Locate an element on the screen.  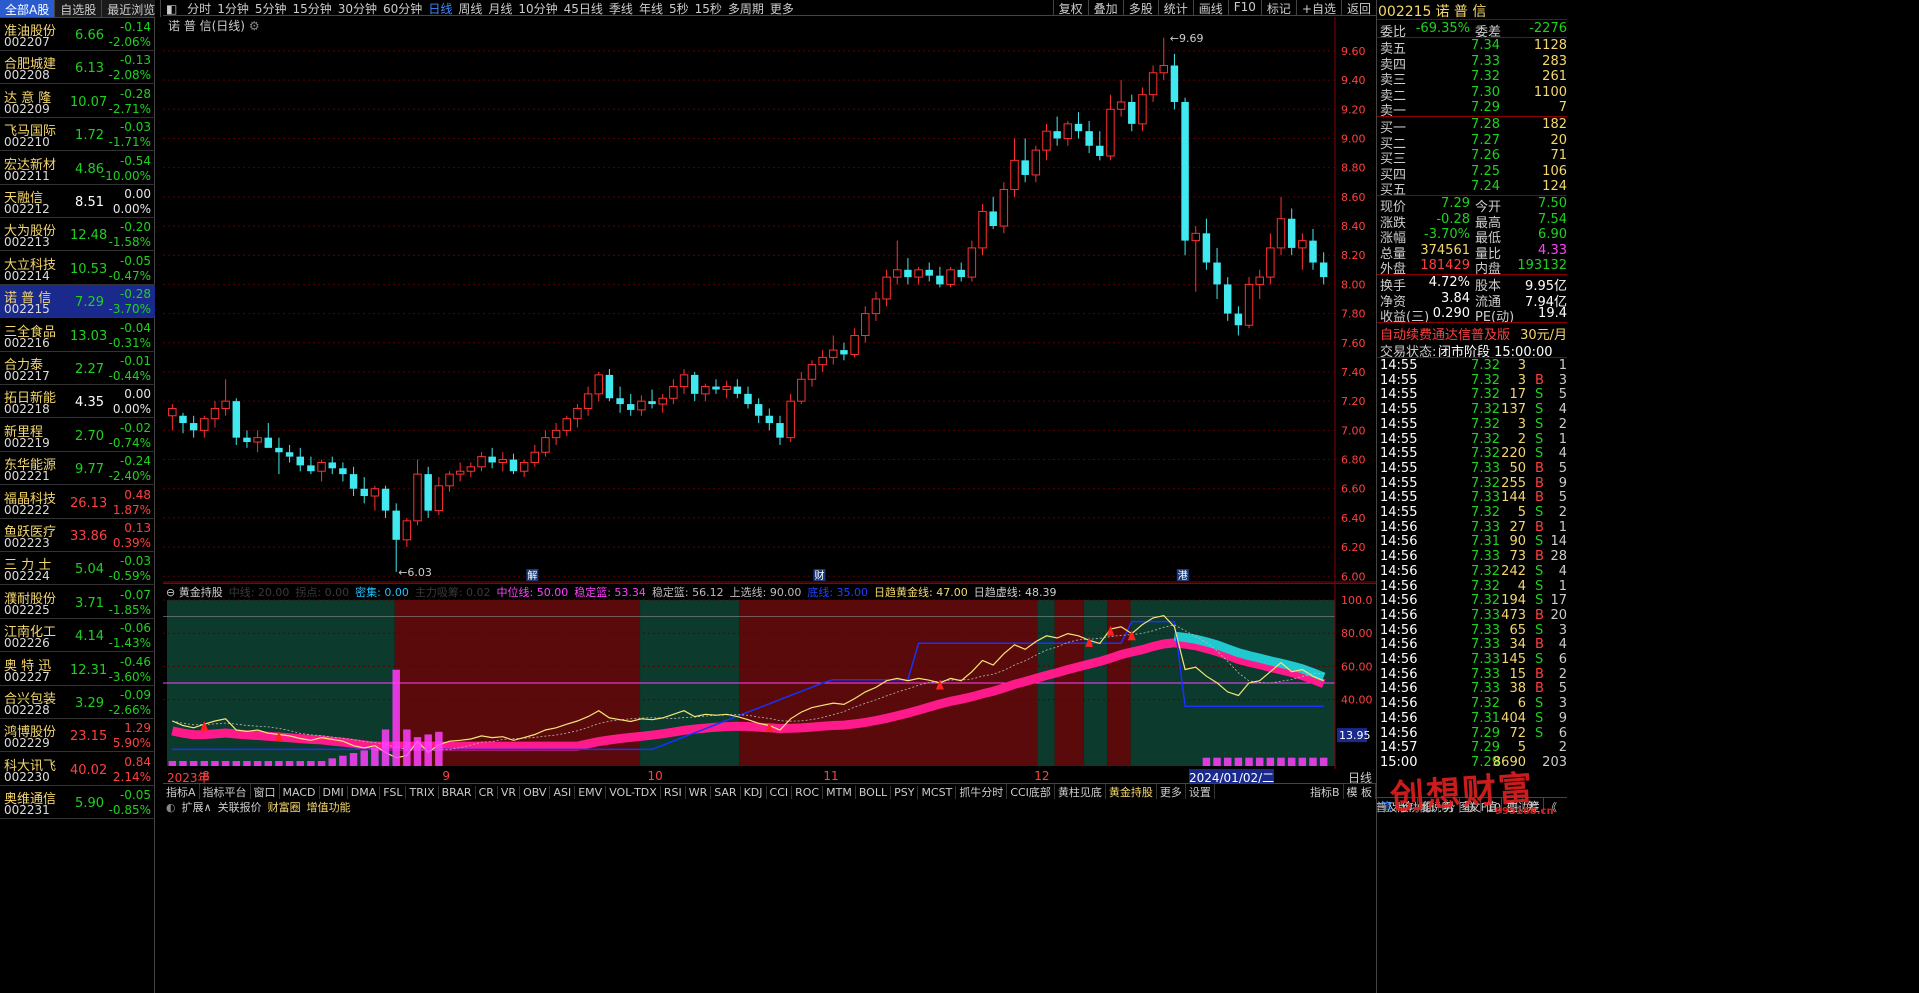
stock-row: 江南化工 002226 4.14 -0.06 -1.43% is located at coordinates (77, 636).